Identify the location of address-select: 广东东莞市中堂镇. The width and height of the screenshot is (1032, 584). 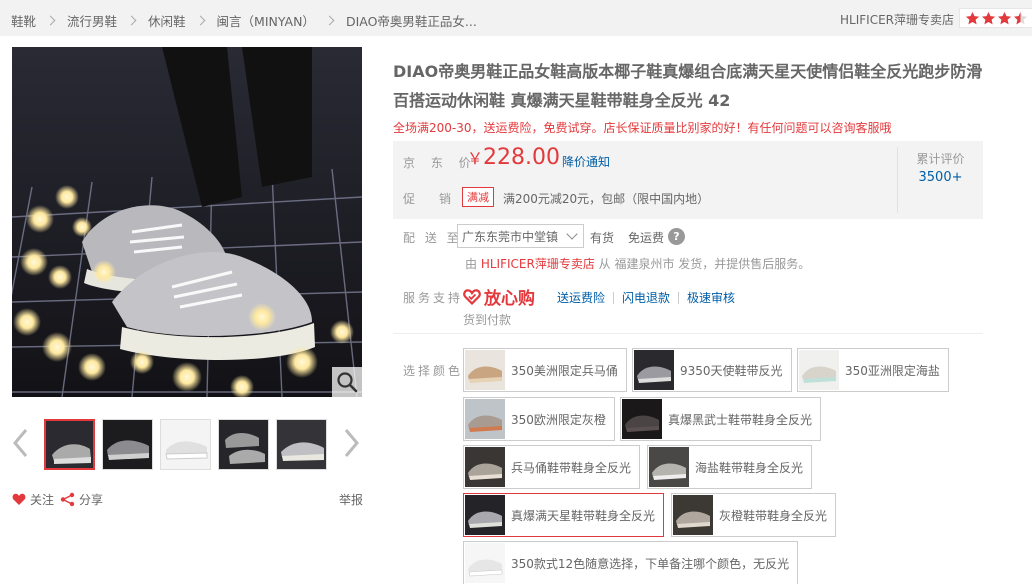
(520, 236).